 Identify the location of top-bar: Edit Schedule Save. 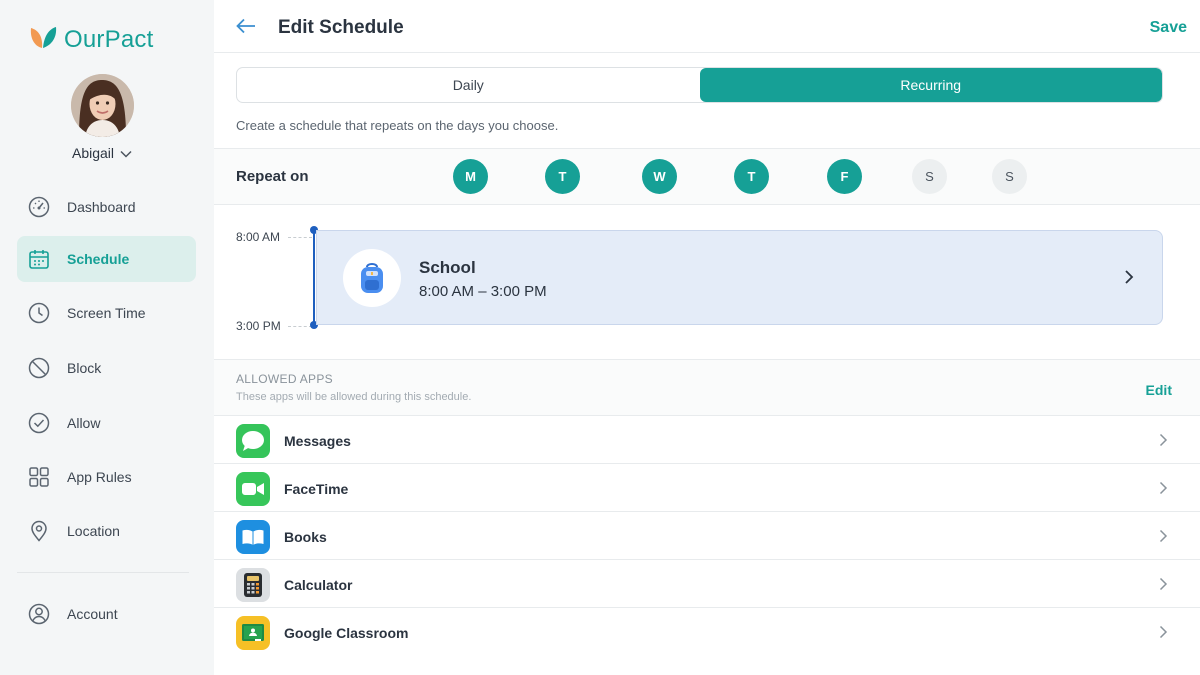
(707, 26).